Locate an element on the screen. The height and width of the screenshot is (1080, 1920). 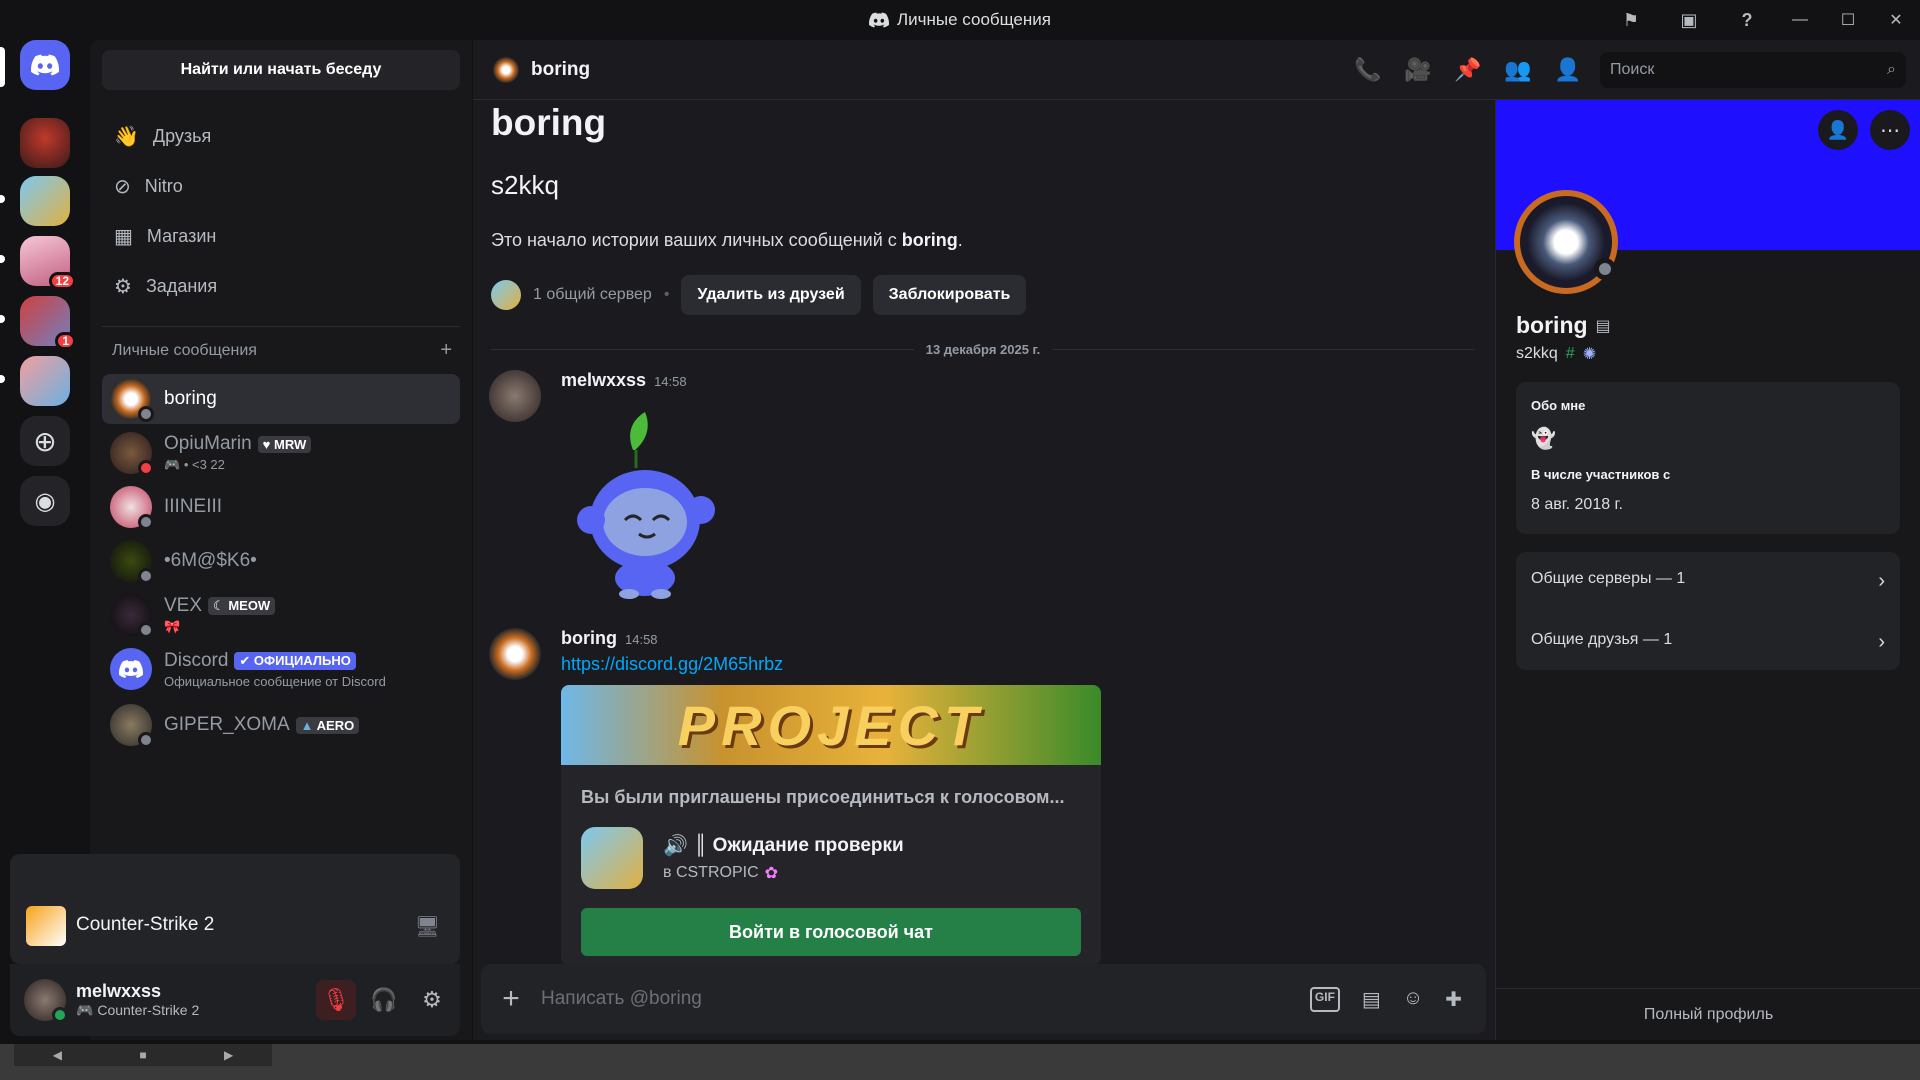
header-actions: 📞 🎥 📌 👥 👤 is located at coordinates (1468, 70).